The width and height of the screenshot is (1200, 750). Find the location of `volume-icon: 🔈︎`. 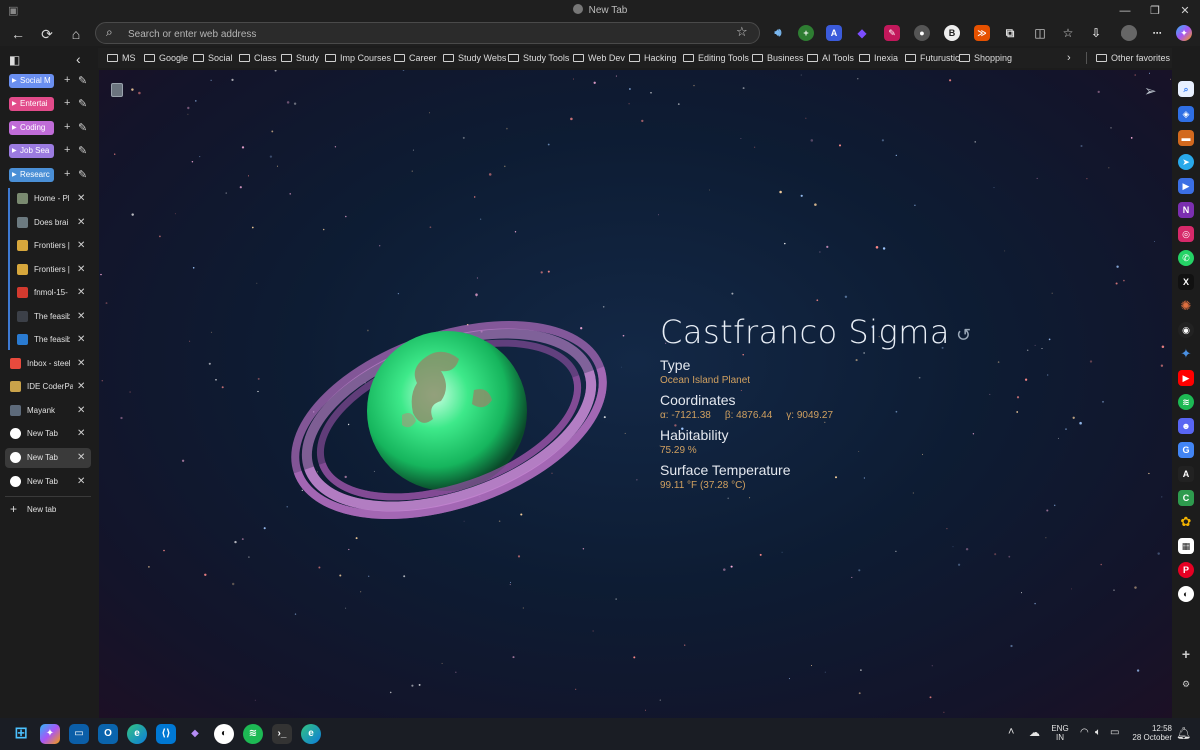

volume-icon: 🔈︎ is located at coordinates (1098, 732).